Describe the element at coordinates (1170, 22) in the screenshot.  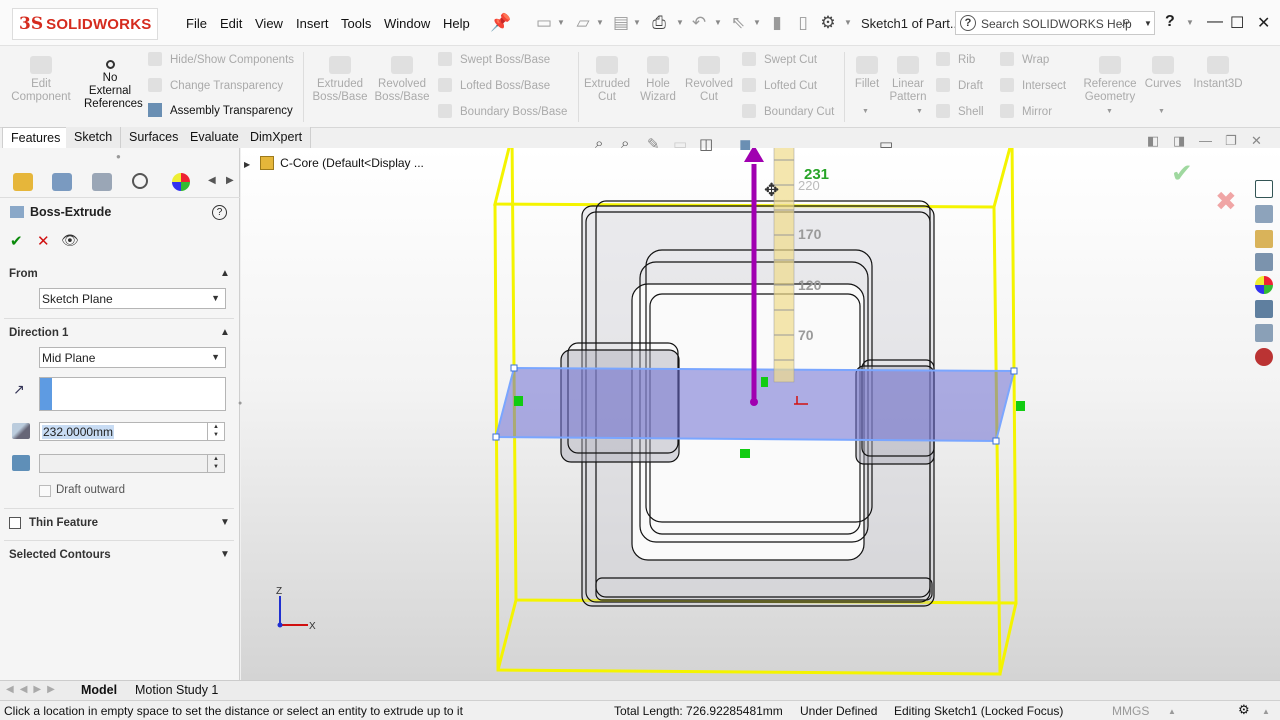
I see `help-icon: ?` at that location.